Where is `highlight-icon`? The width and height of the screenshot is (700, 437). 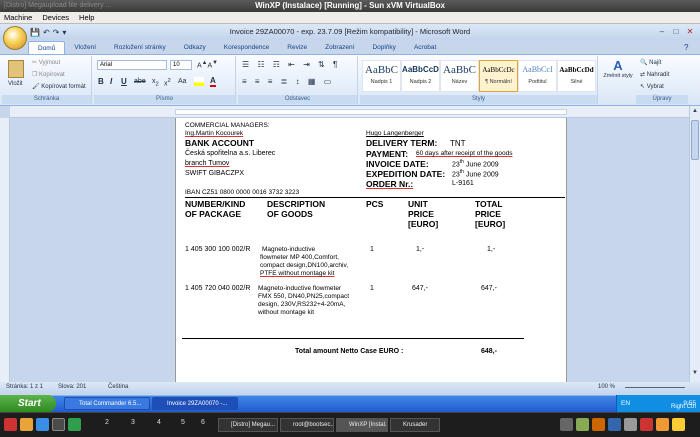 highlight-icon is located at coordinates (199, 81).